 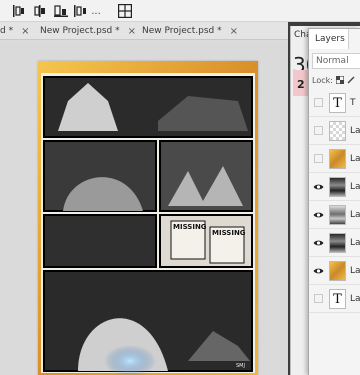 I want to click on lock-label: Lock:, so click(x=322, y=80).